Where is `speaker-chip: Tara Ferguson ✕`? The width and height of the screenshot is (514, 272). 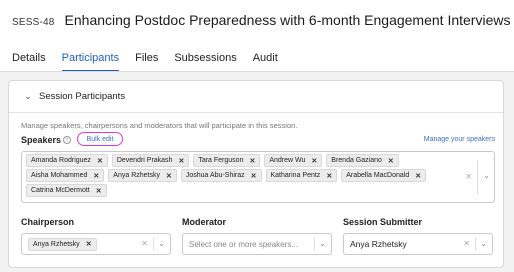
speaker-chip: Tara Ferguson ✕ is located at coordinates (227, 160).